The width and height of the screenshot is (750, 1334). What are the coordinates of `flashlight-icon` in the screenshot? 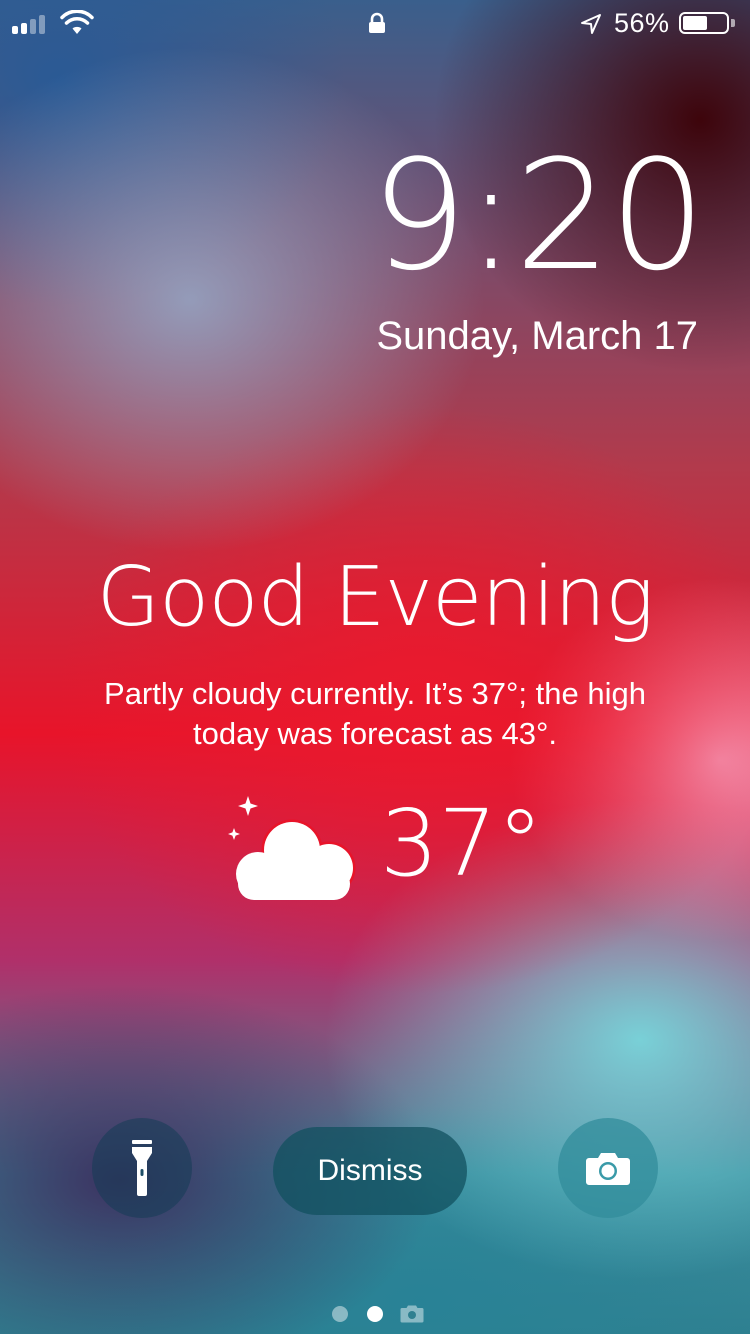 It's located at (142, 1168).